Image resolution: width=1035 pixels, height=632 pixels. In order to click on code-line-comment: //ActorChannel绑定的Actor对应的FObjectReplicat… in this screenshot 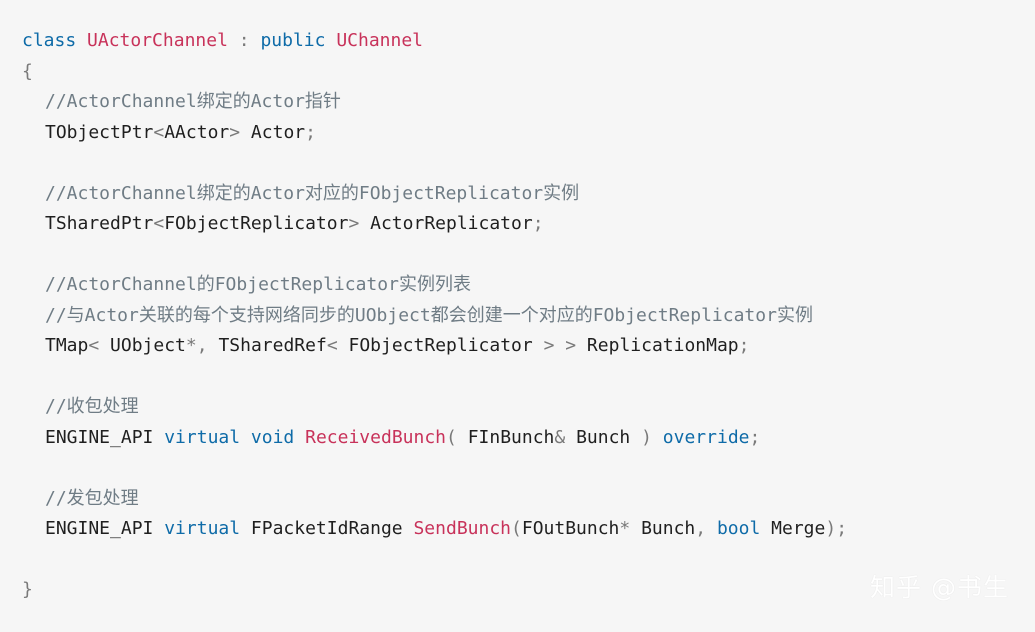, I will do `click(512, 194)`.